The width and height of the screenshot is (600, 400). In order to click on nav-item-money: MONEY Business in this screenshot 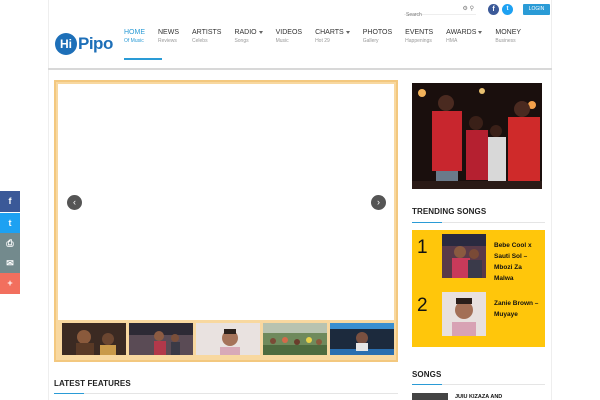, I will do `click(508, 37)`.